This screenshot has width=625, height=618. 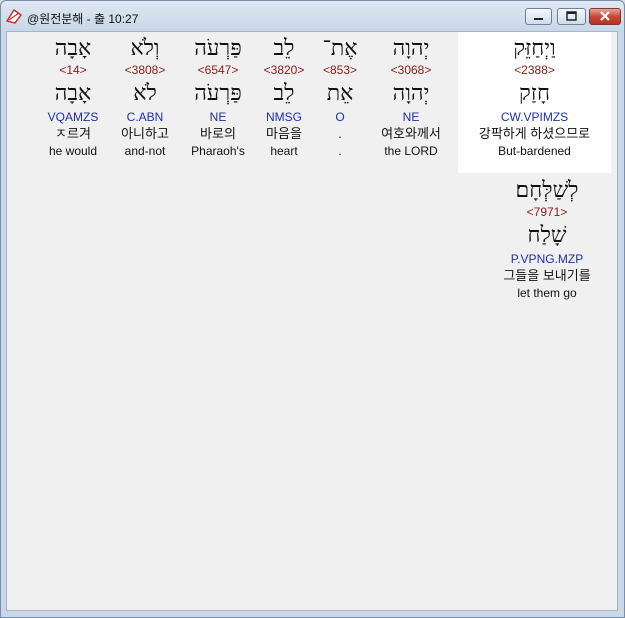 I want to click on window-title: @원전분해 - 출 10:27, so click(x=83, y=19).